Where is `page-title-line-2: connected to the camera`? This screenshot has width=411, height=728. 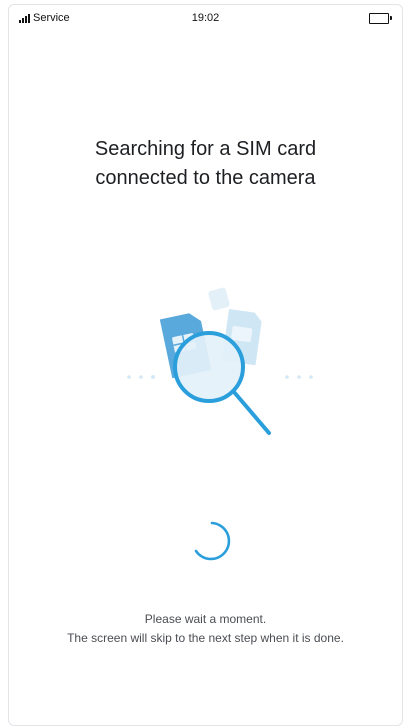
page-title-line-2: connected to the camera is located at coordinates (205, 178).